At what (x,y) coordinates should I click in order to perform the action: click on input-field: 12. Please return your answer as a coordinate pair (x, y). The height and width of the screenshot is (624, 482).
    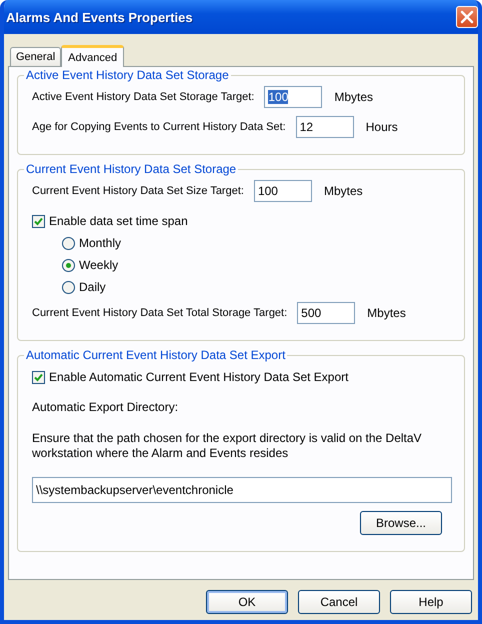
    Looking at the image, I should click on (325, 127).